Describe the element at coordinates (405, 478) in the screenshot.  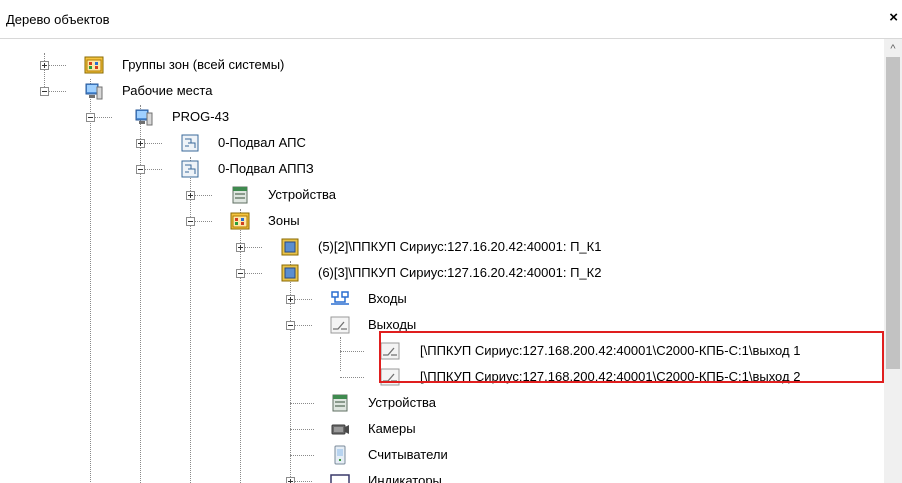
I see `tree-node-label: Индикаторы` at that location.